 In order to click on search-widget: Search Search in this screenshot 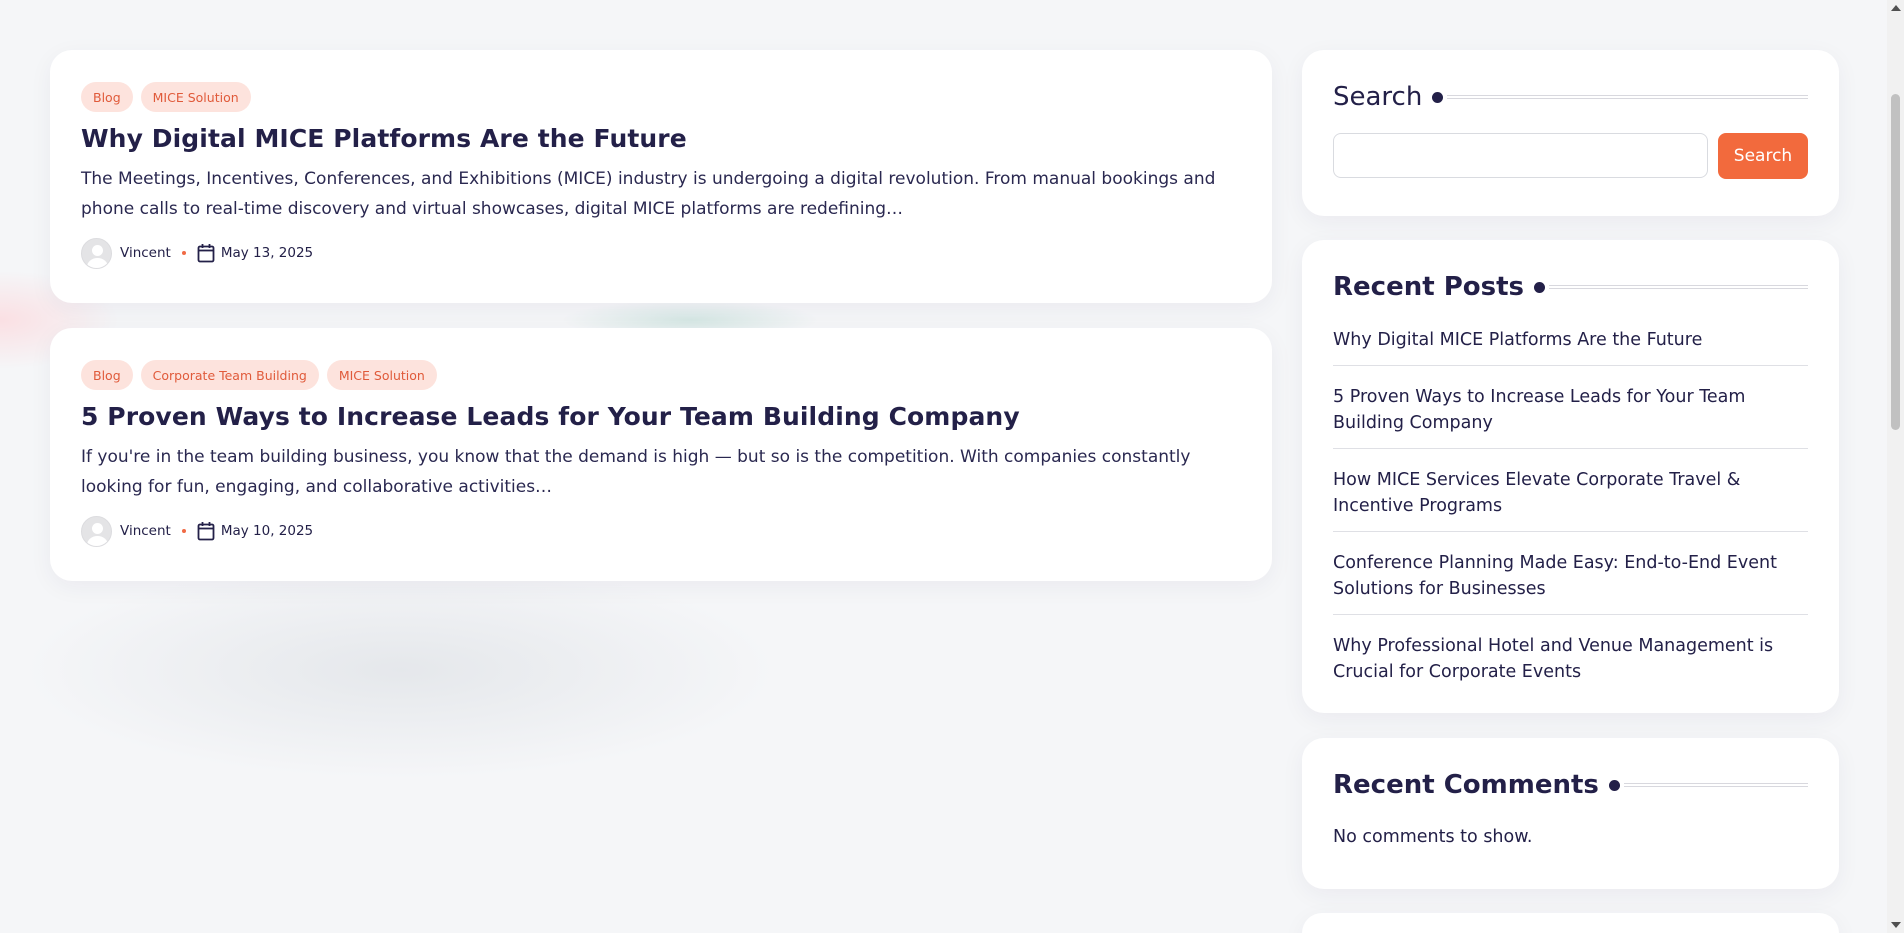, I will do `click(1570, 133)`.